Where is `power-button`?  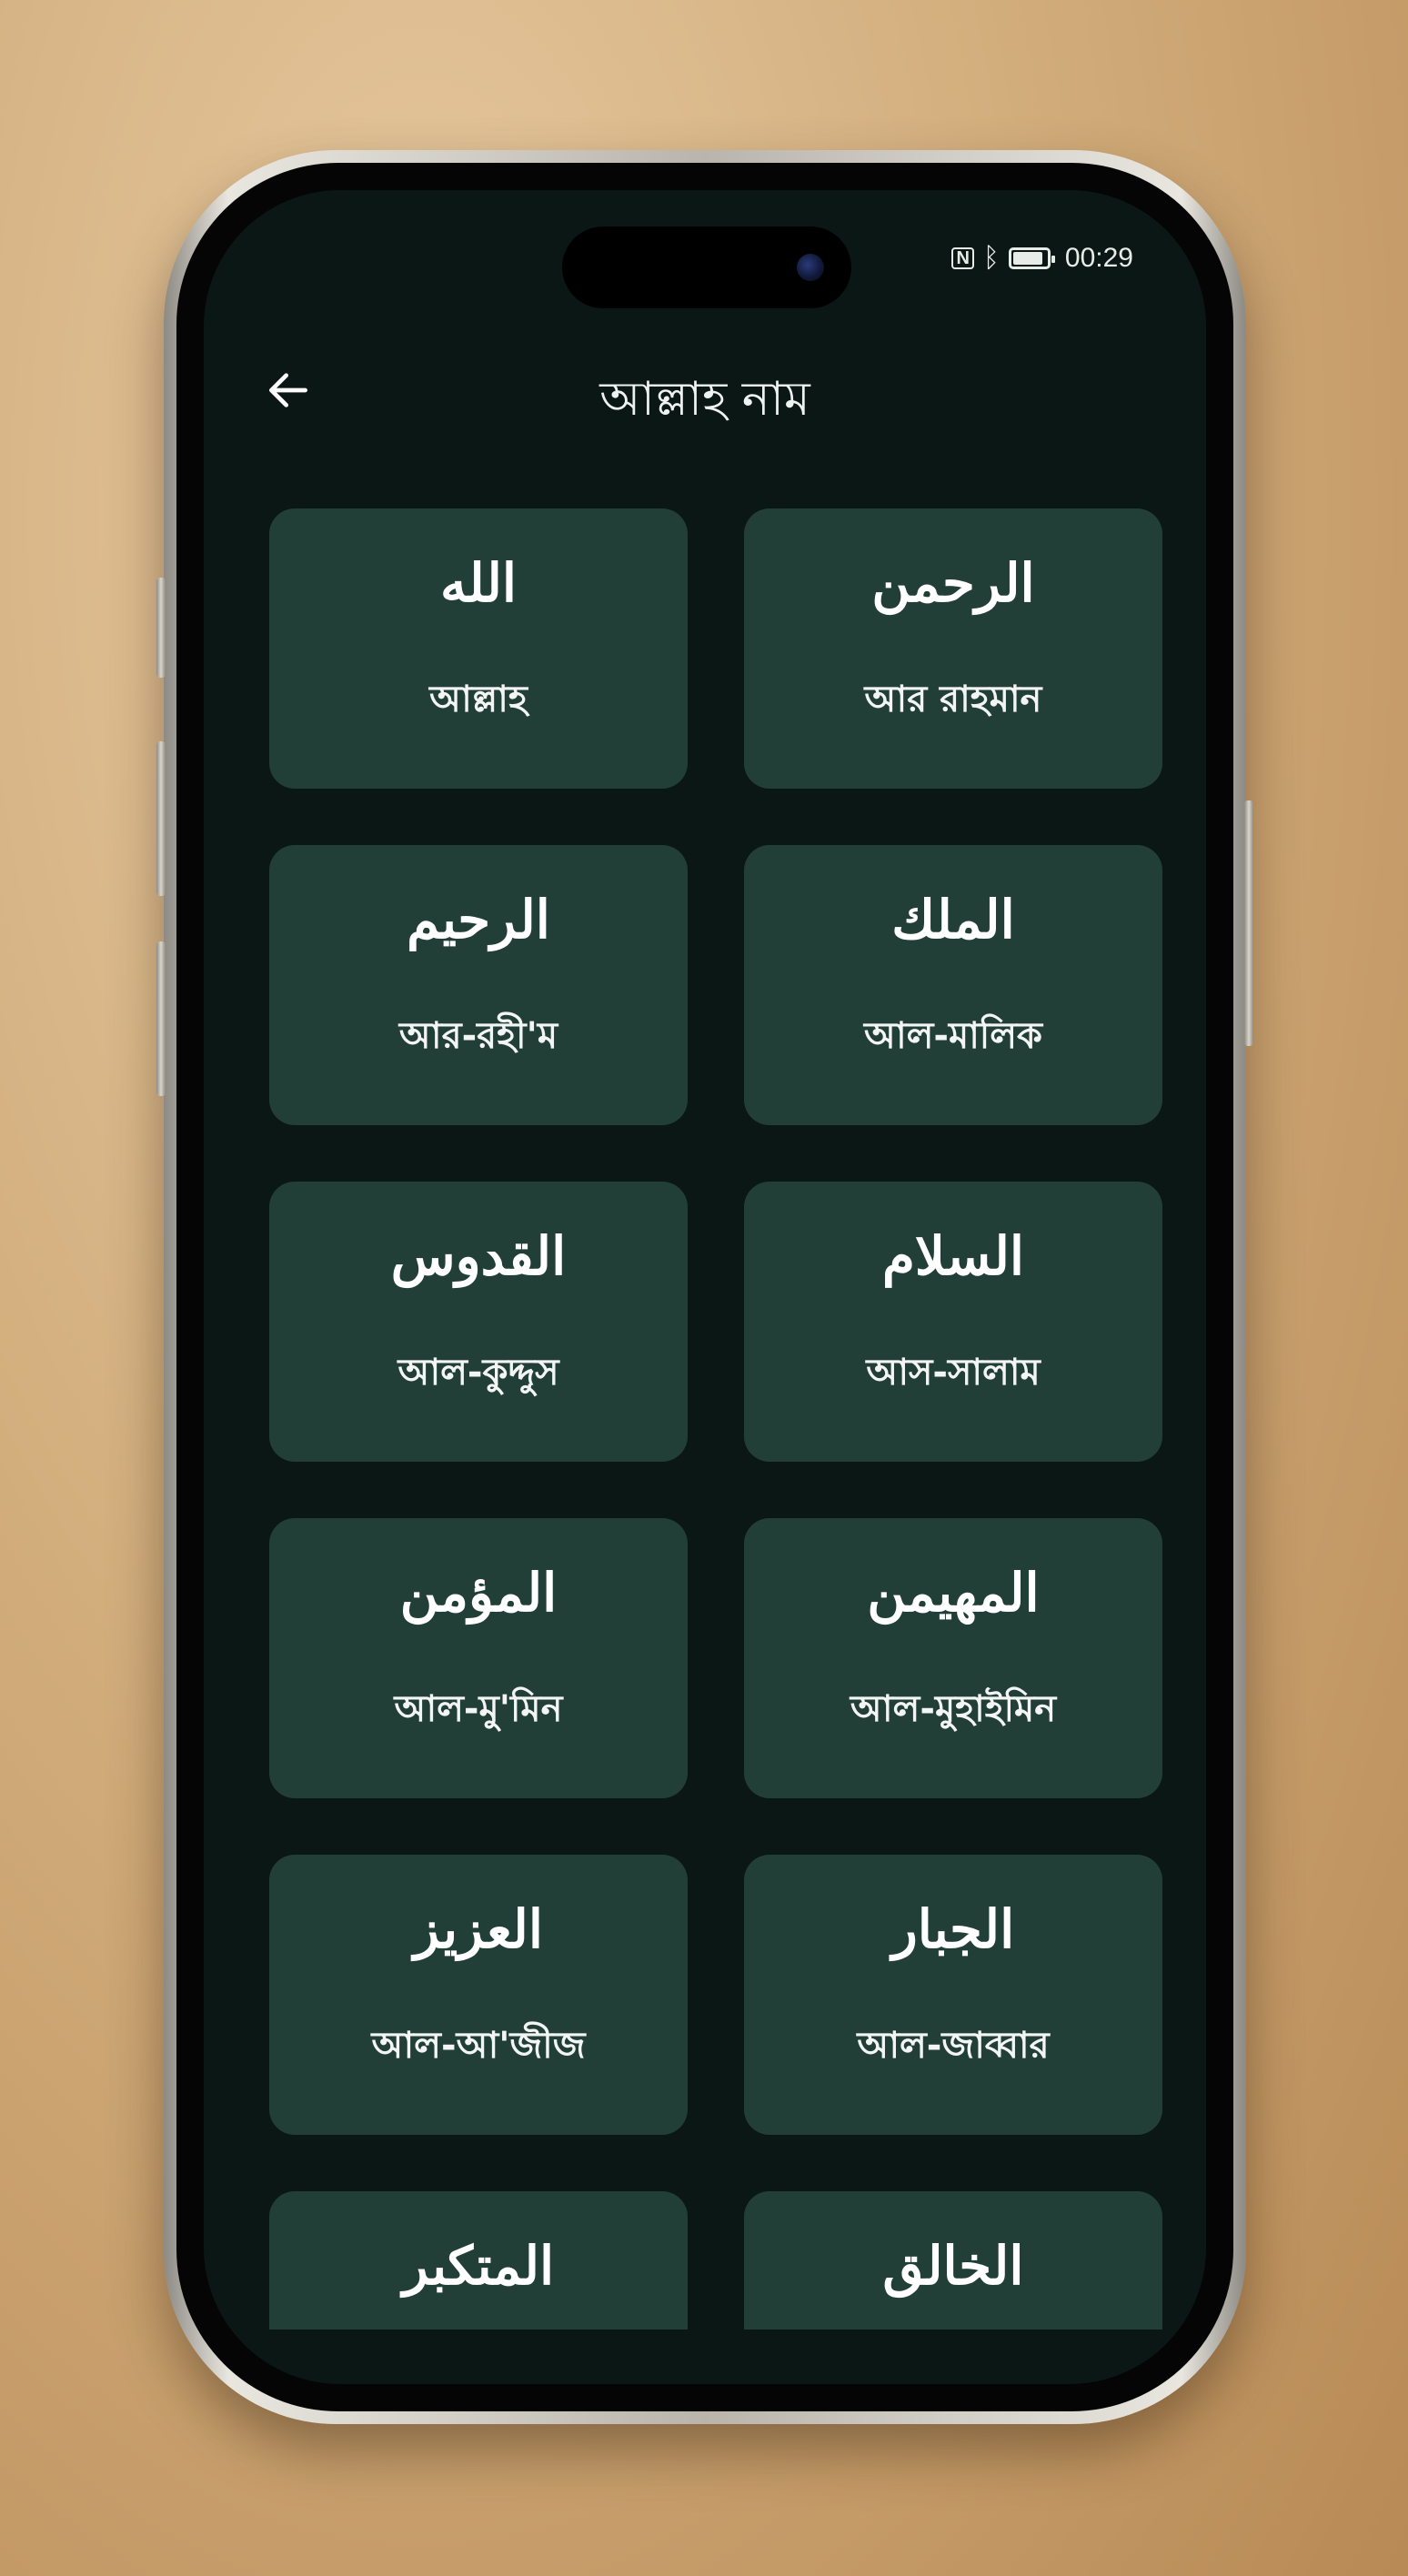 power-button is located at coordinates (1248, 923).